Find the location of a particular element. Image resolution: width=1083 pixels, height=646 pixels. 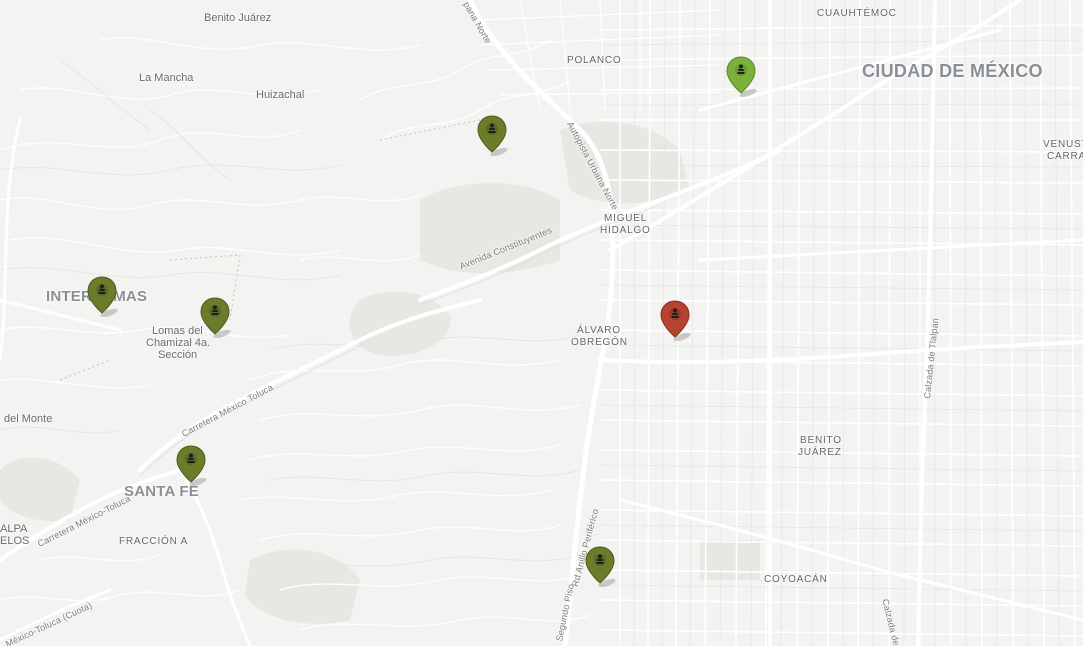

neighborhood-label-lomas-chamizal-line2: Chamizal 4a. is located at coordinates (178, 343).